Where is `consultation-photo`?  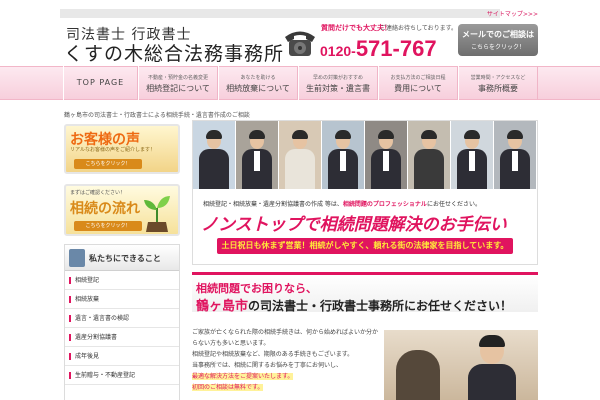
consultation-photo is located at coordinates (461, 365).